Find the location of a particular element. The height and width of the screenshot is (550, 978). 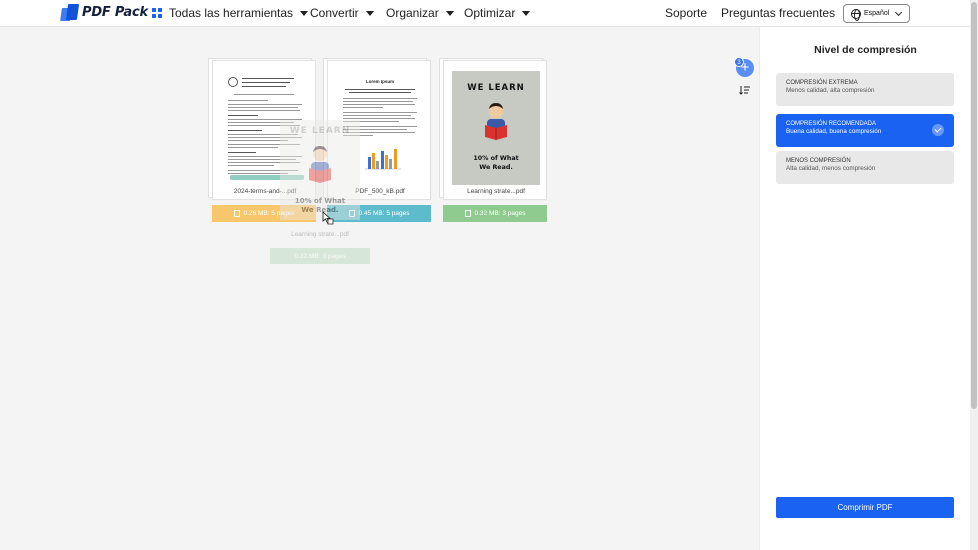

ghost-file-name: Learning strate...pdf is located at coordinates (320, 234).